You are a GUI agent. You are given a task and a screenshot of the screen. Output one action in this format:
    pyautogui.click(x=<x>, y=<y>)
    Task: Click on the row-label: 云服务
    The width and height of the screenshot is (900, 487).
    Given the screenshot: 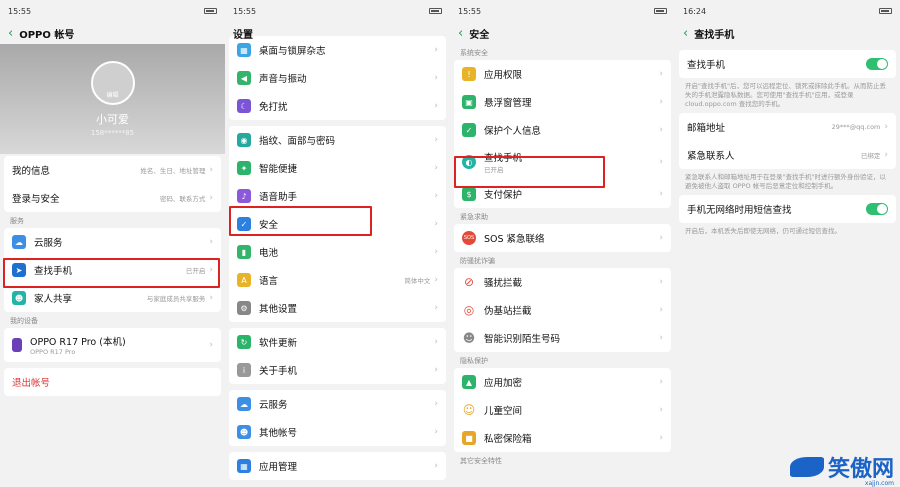 What is the action you would take?
    pyautogui.click(x=273, y=405)
    